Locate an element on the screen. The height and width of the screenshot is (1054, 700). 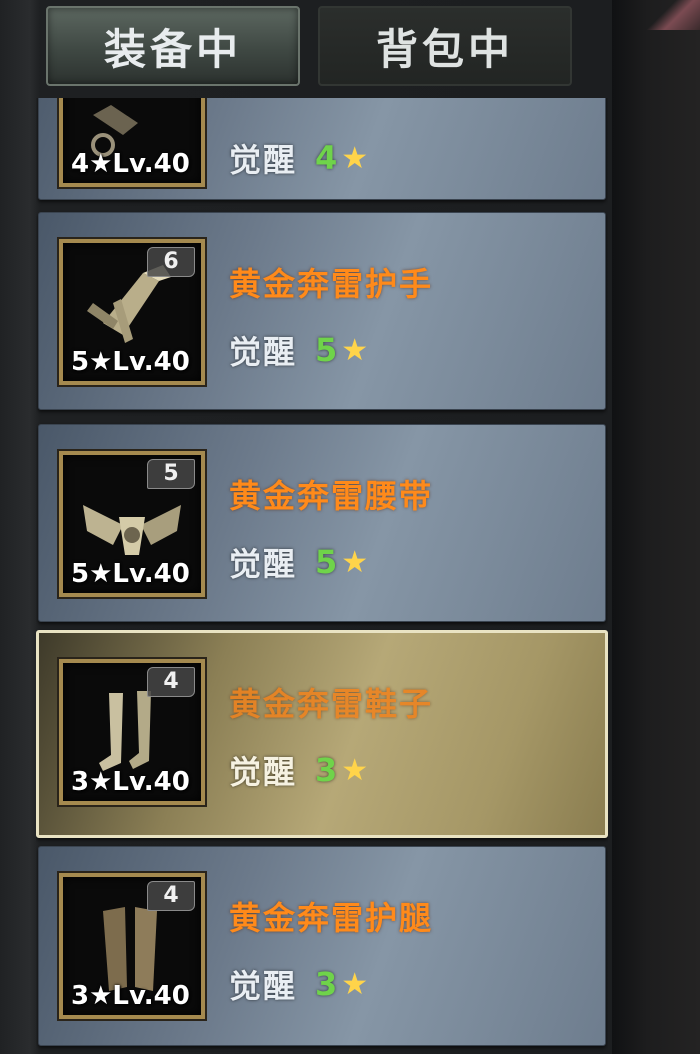
equipment-card: 4★Lv.40 觉醒 4 ★ is located at coordinates (322, 149).